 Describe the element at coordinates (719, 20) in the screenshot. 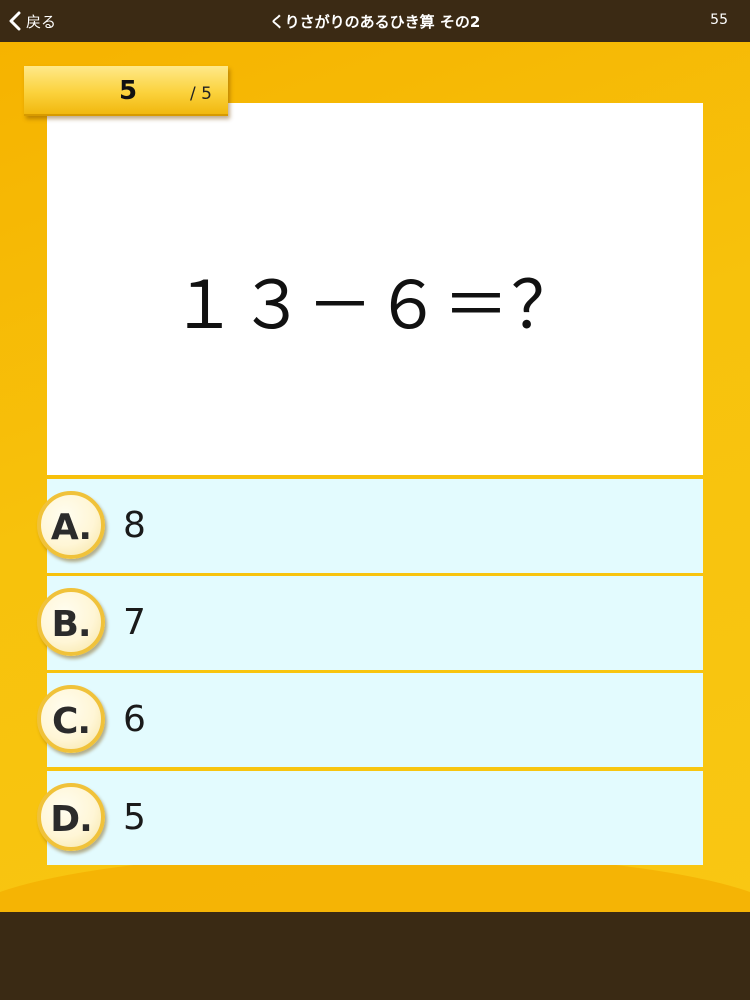

I see `nav-right-value: 55` at that location.